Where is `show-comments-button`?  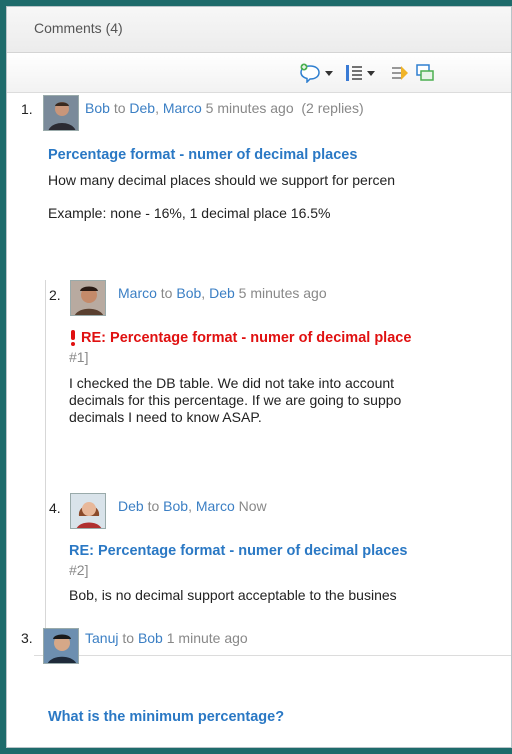 show-comments-button is located at coordinates (425, 73).